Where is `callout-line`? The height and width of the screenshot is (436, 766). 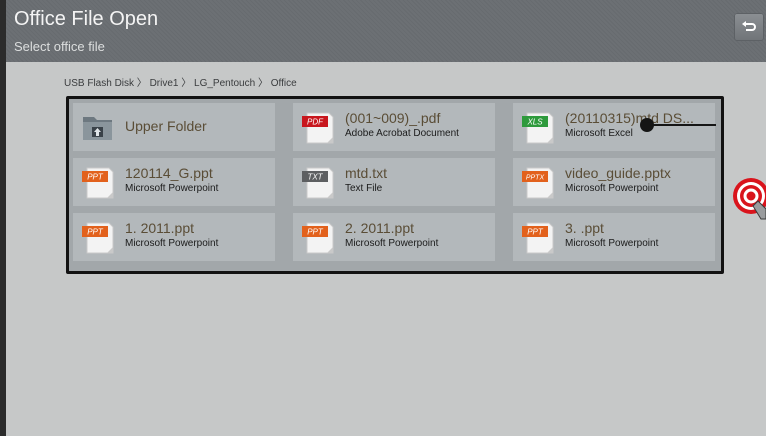
callout-line is located at coordinates (682, 125).